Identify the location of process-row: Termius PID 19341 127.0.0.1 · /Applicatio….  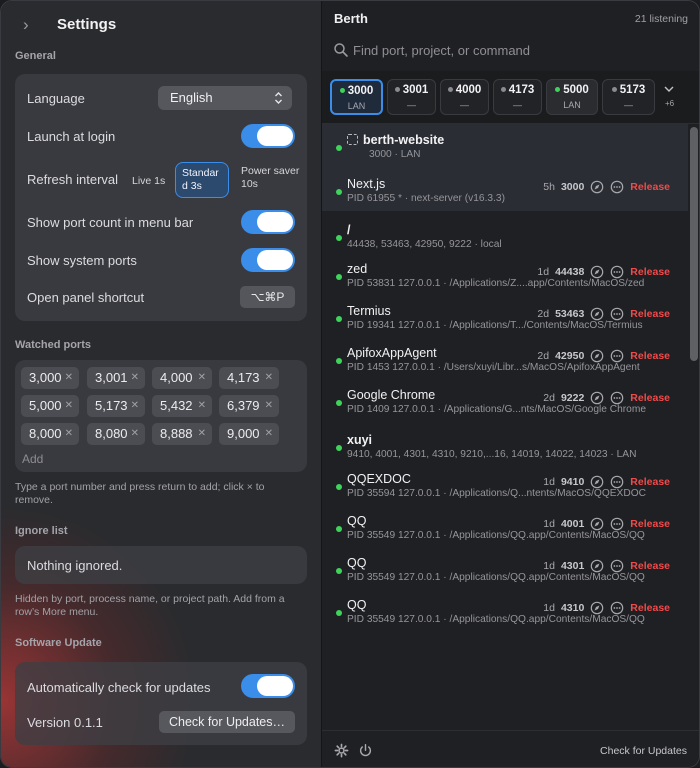
(505, 316).